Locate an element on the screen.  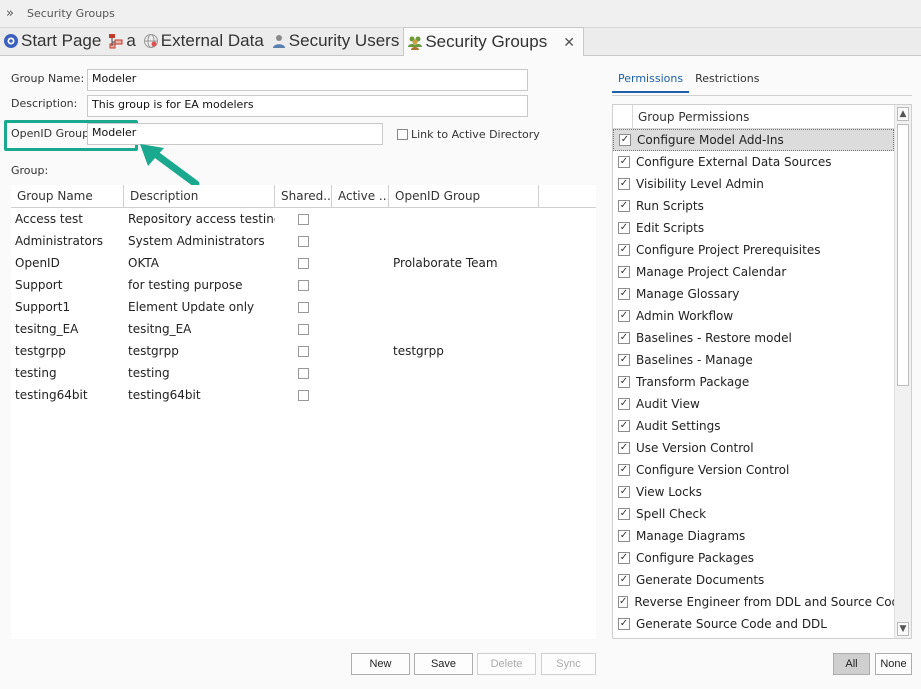
tab-security-groups: Security Groups ✕ is located at coordinates (493, 41).